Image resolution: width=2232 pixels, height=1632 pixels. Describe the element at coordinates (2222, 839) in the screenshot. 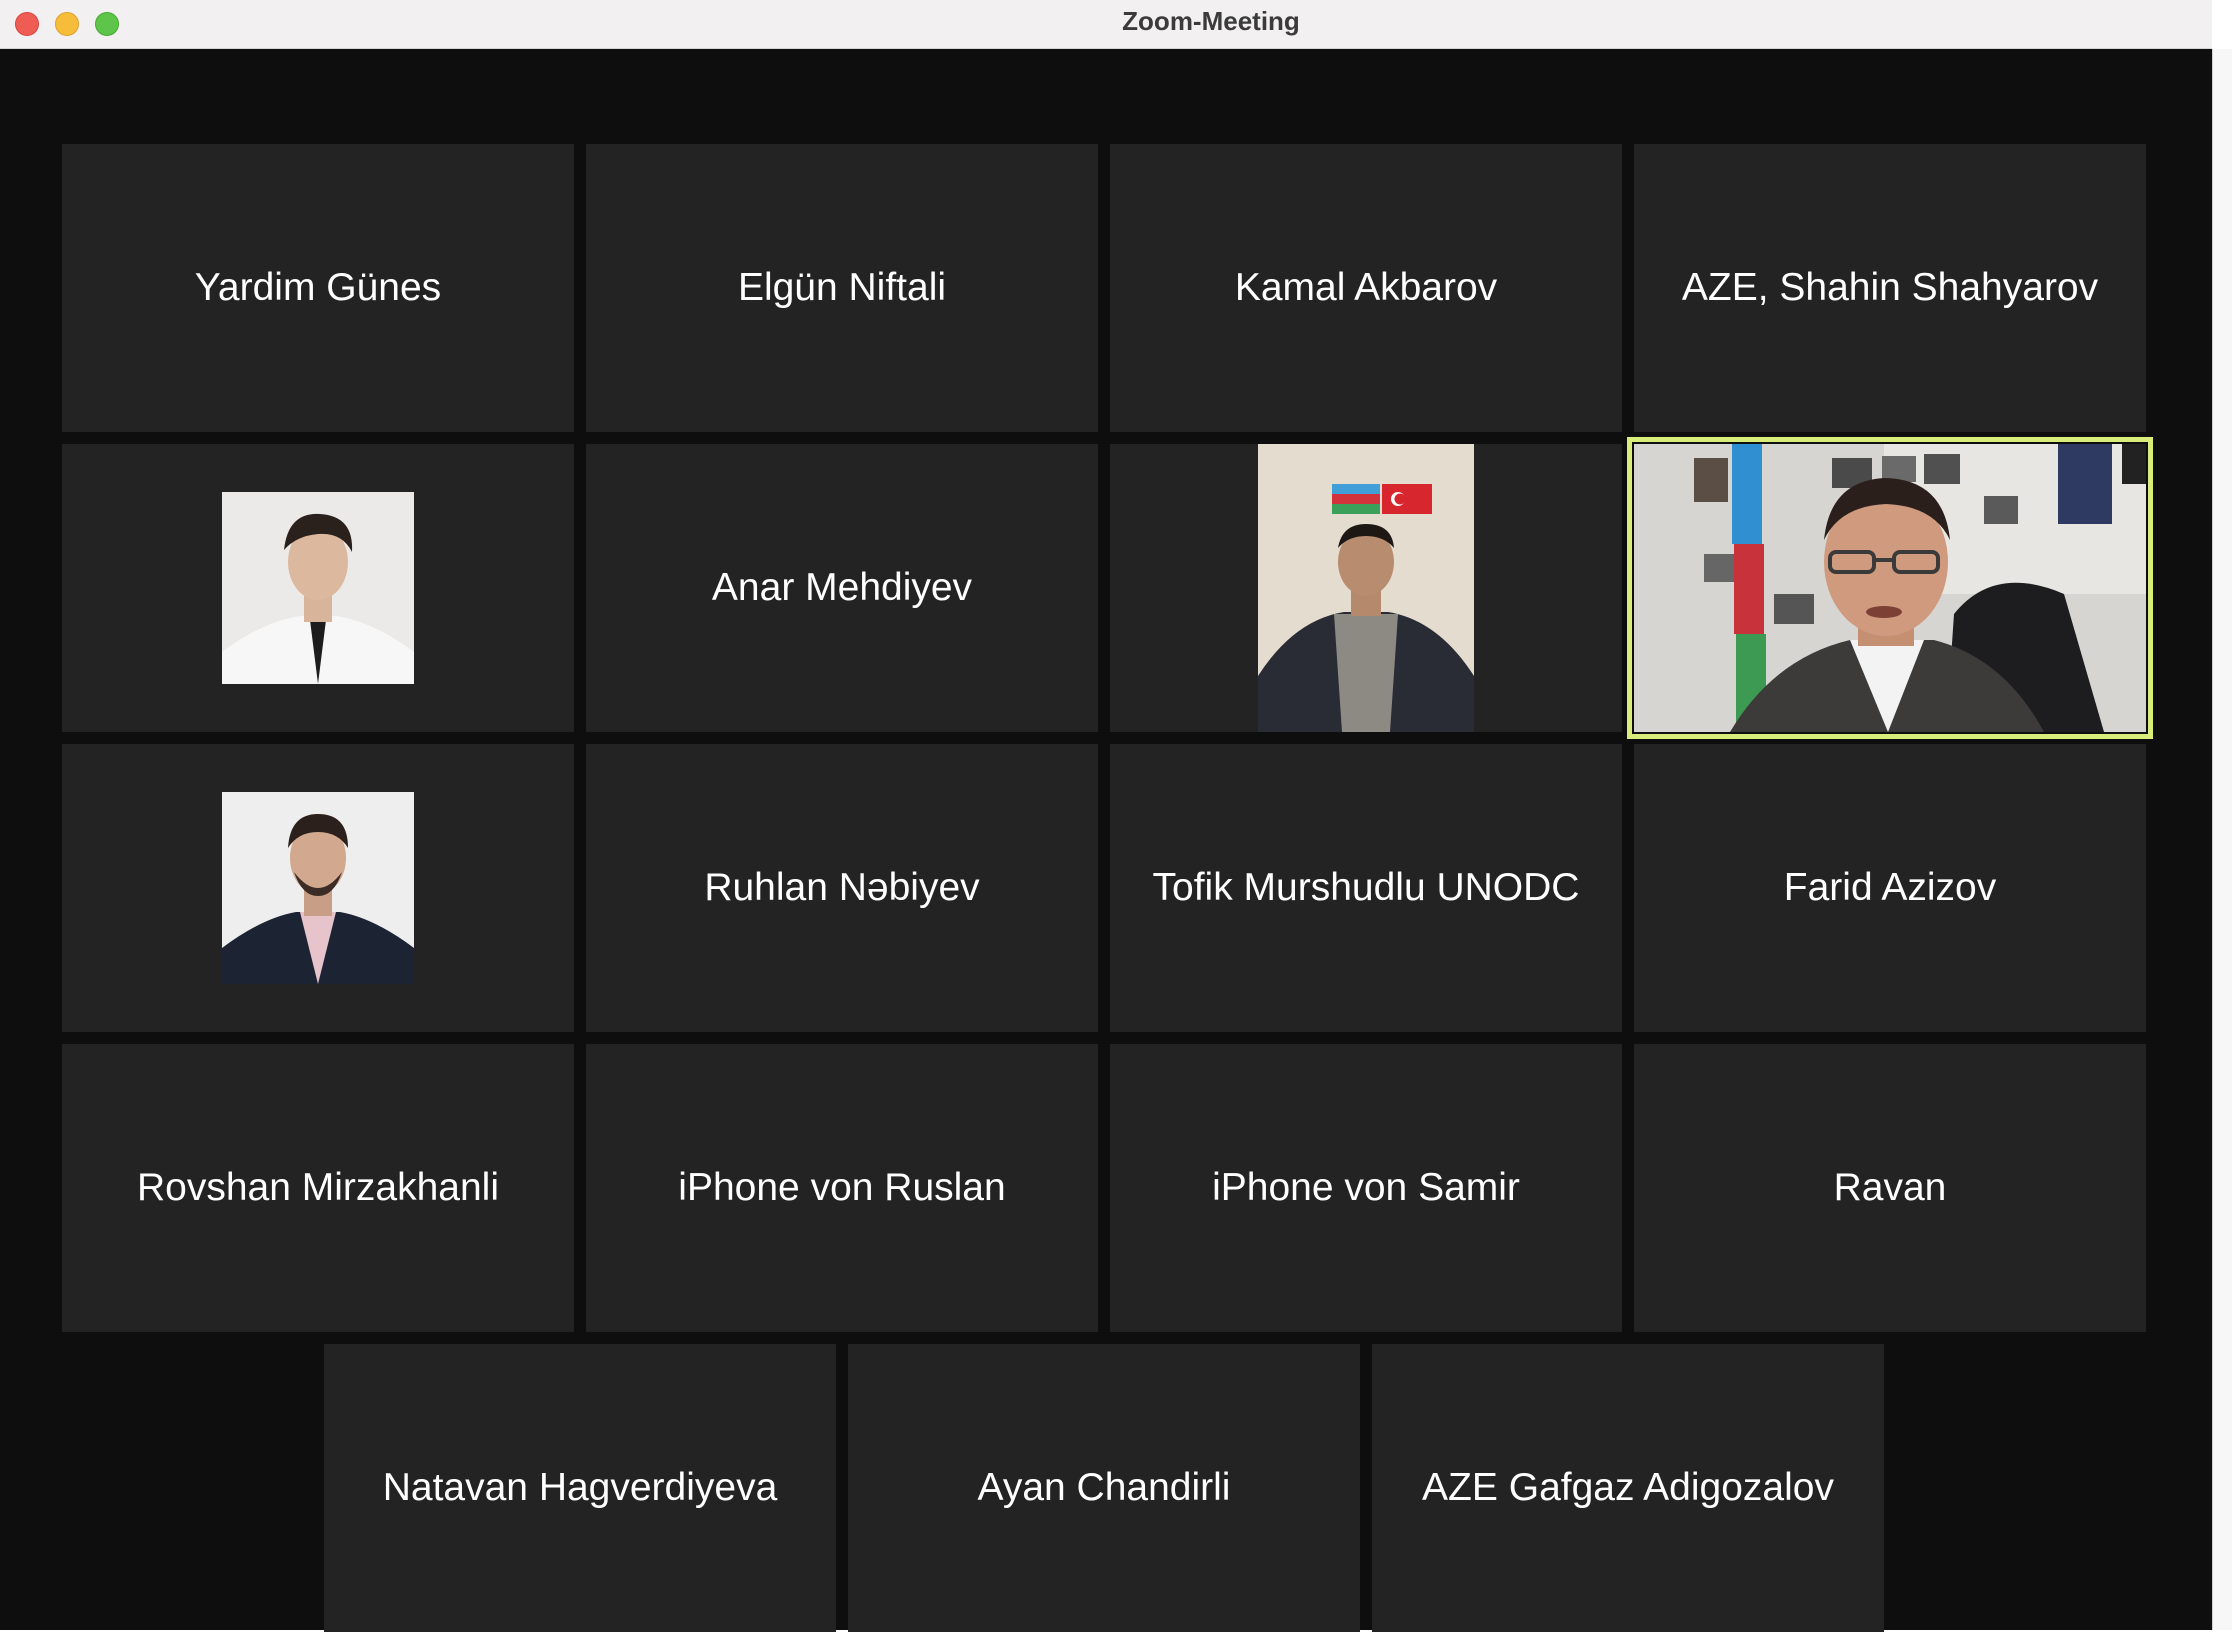

I see `window-edge` at that location.